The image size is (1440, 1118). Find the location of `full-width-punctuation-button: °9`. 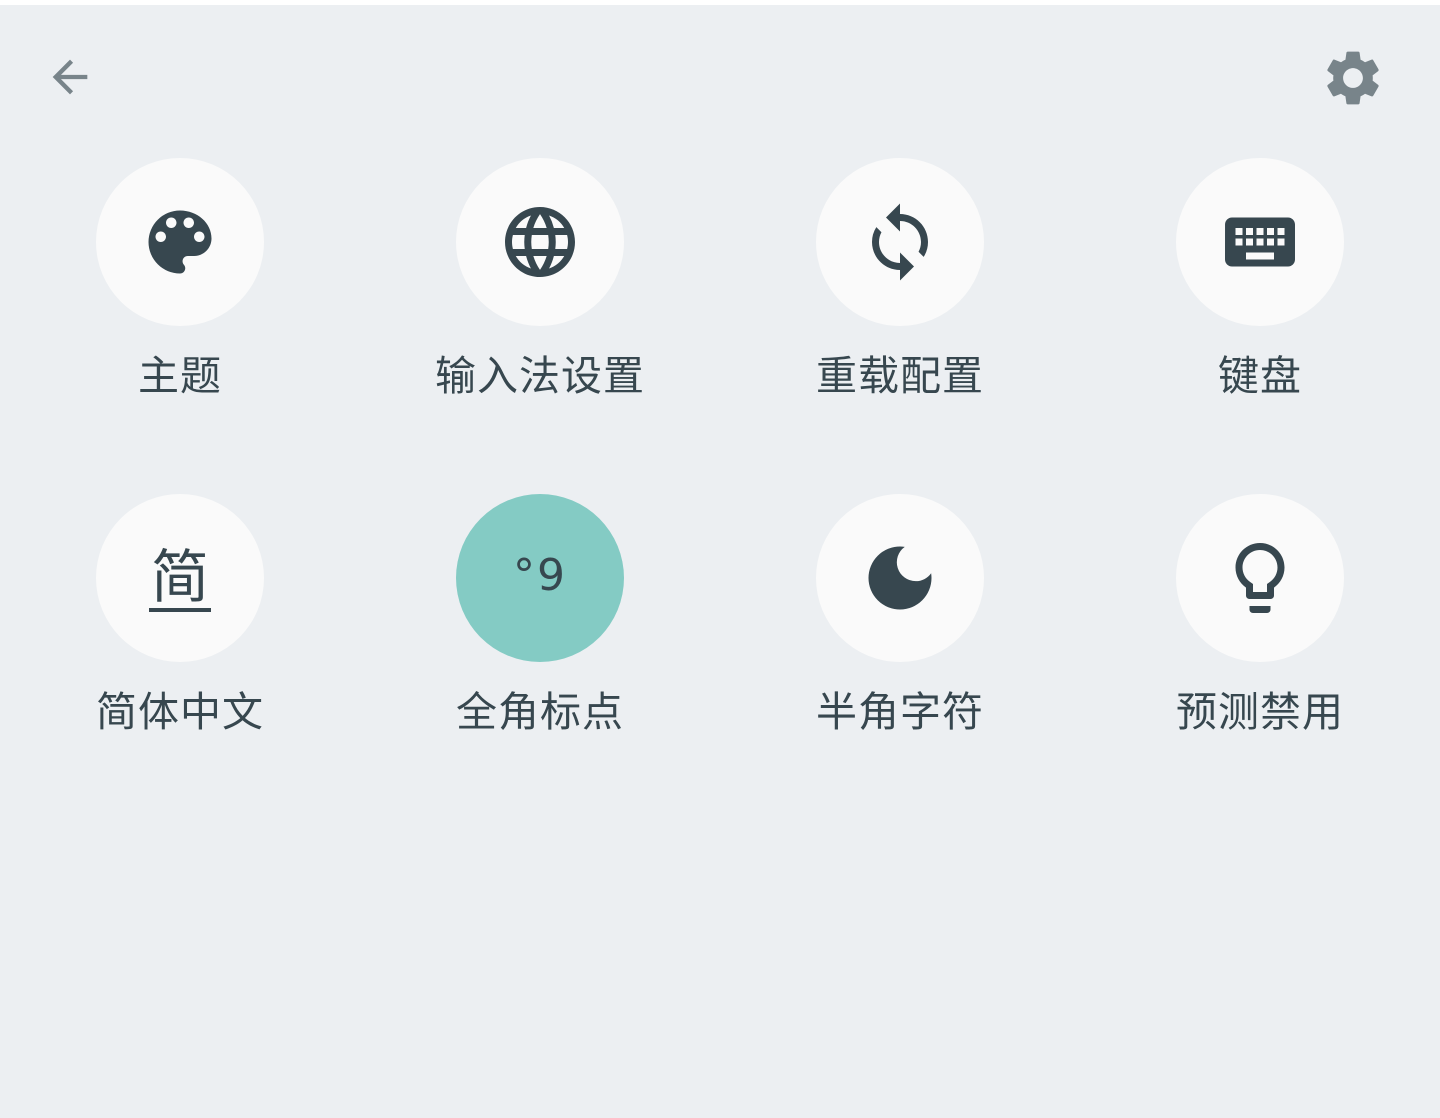

full-width-punctuation-button: °9 is located at coordinates (540, 578).